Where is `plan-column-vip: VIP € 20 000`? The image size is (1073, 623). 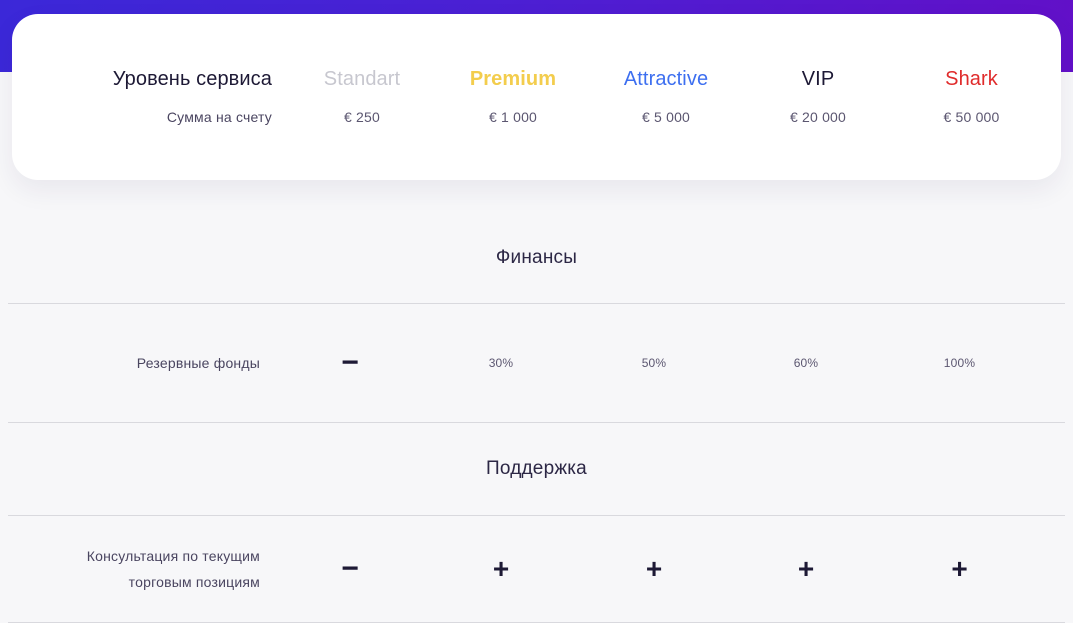 plan-column-vip: VIP € 20 000 is located at coordinates (818, 96).